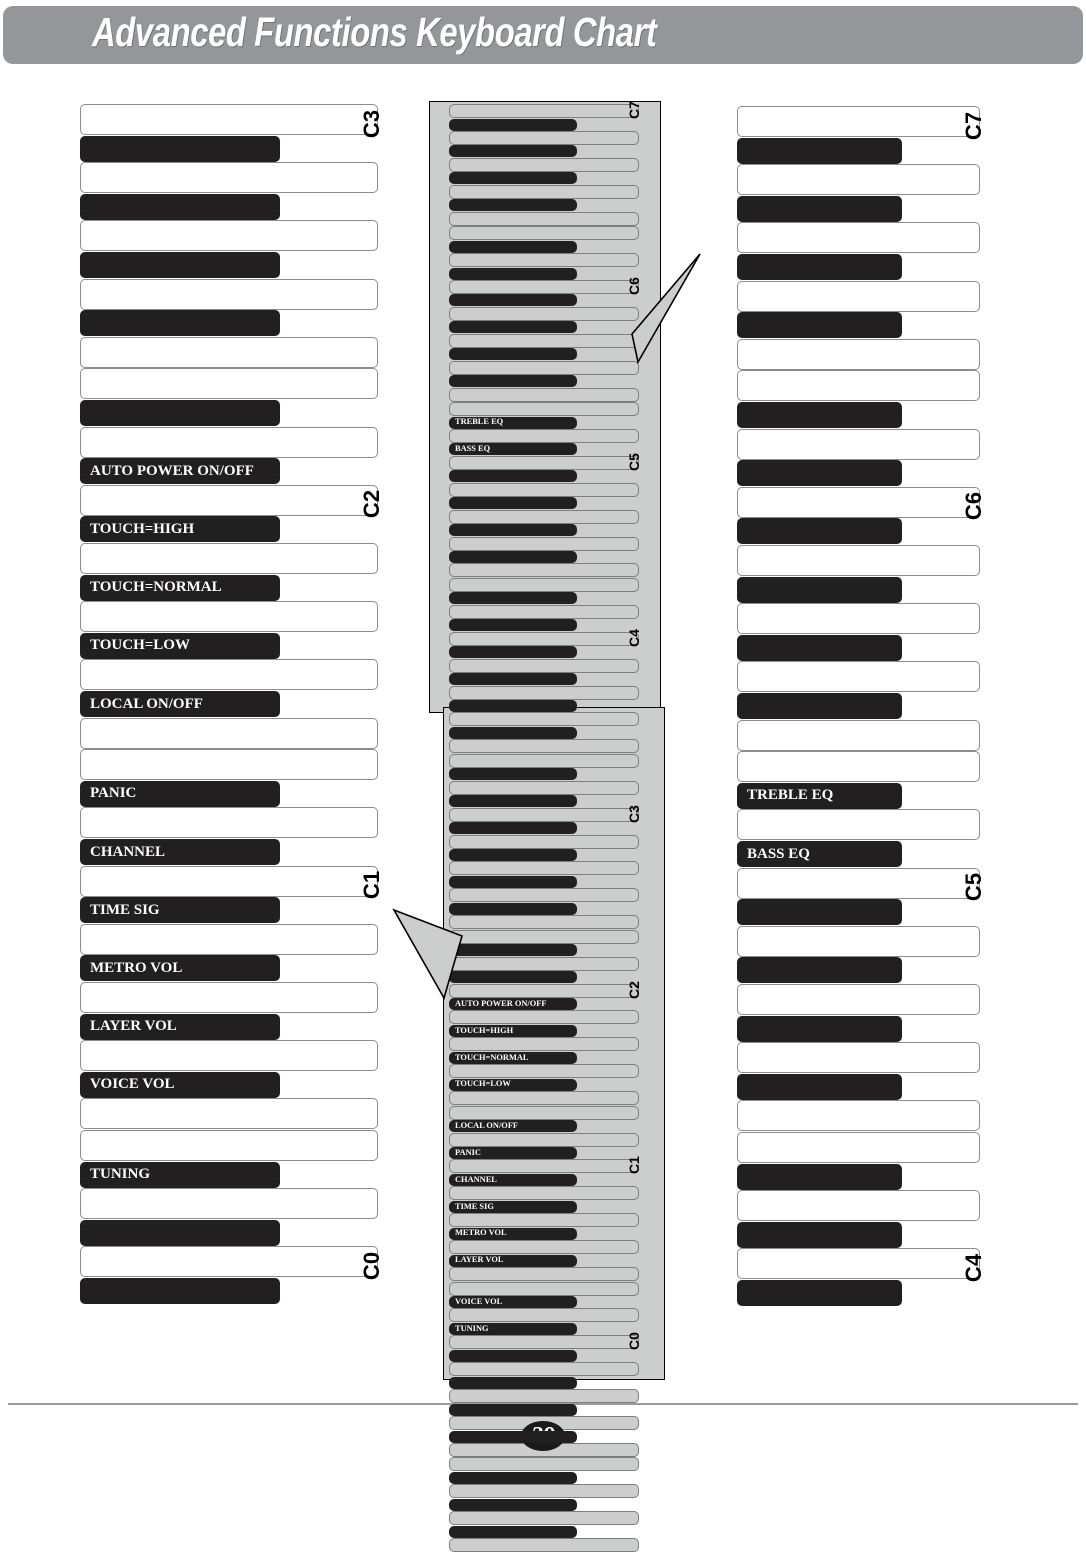 This screenshot has width=1086, height=1553. What do you see at coordinates (180, 1084) in the screenshot?
I see `black-key: VOICE VOL` at bounding box center [180, 1084].